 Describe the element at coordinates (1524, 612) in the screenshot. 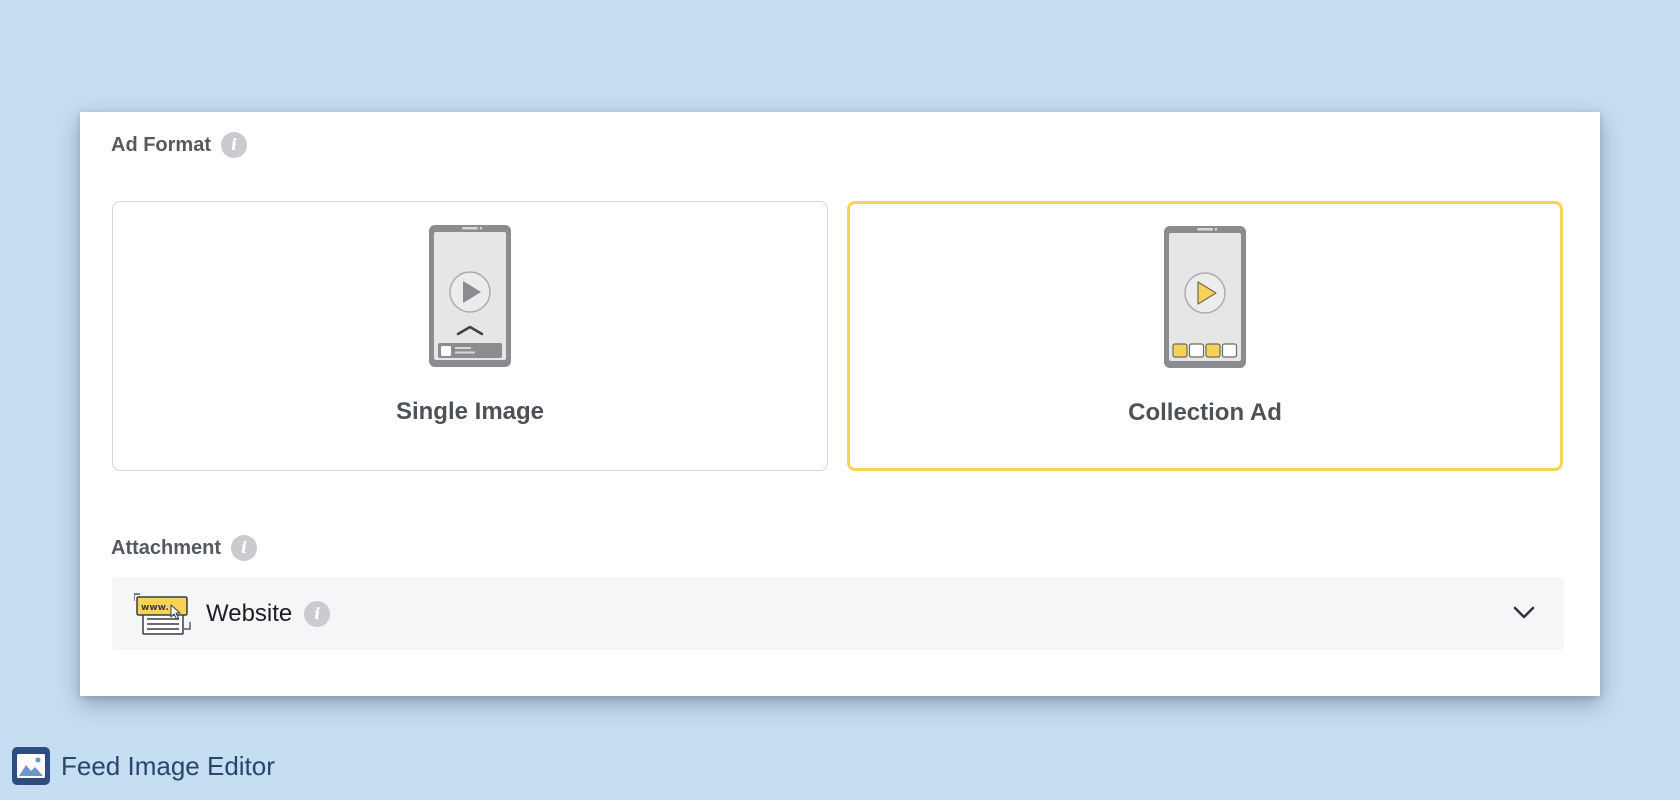

I see `chevron-down-icon` at that location.